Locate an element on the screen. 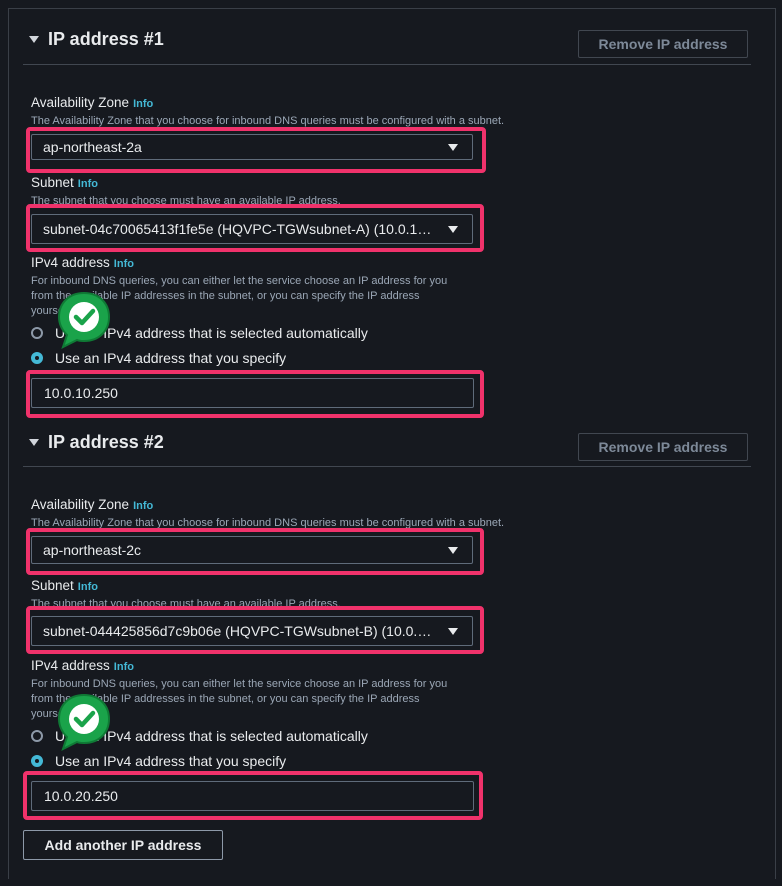  section-title: IP address #2 is located at coordinates (106, 442).